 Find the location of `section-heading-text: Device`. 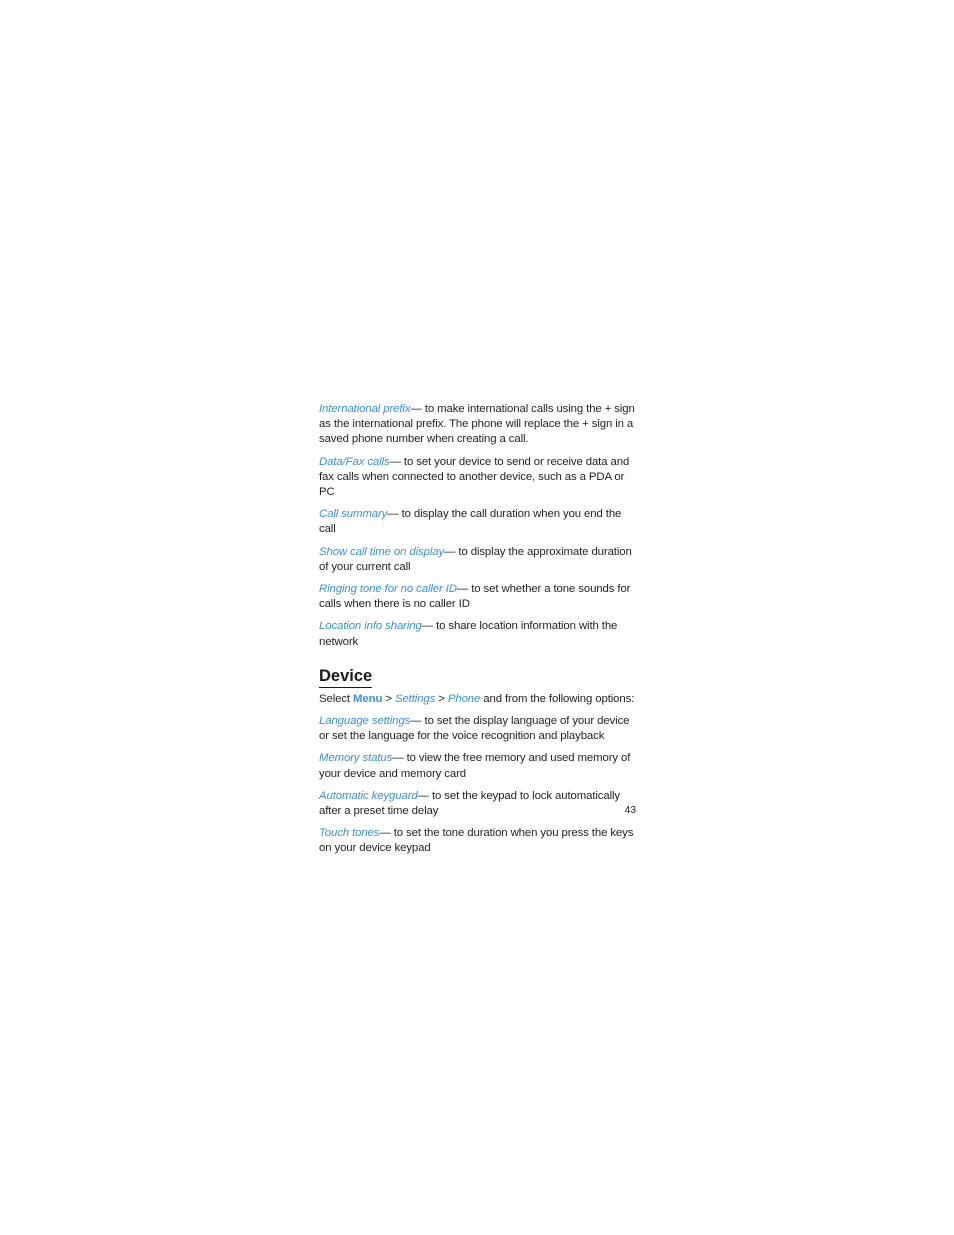

section-heading-text: Device is located at coordinates (346, 677).